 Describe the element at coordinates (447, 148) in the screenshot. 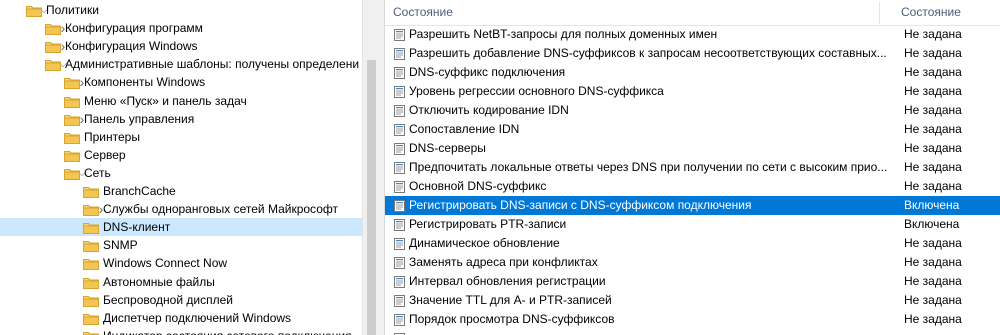

I see `setting-name: DNS-серверы` at that location.